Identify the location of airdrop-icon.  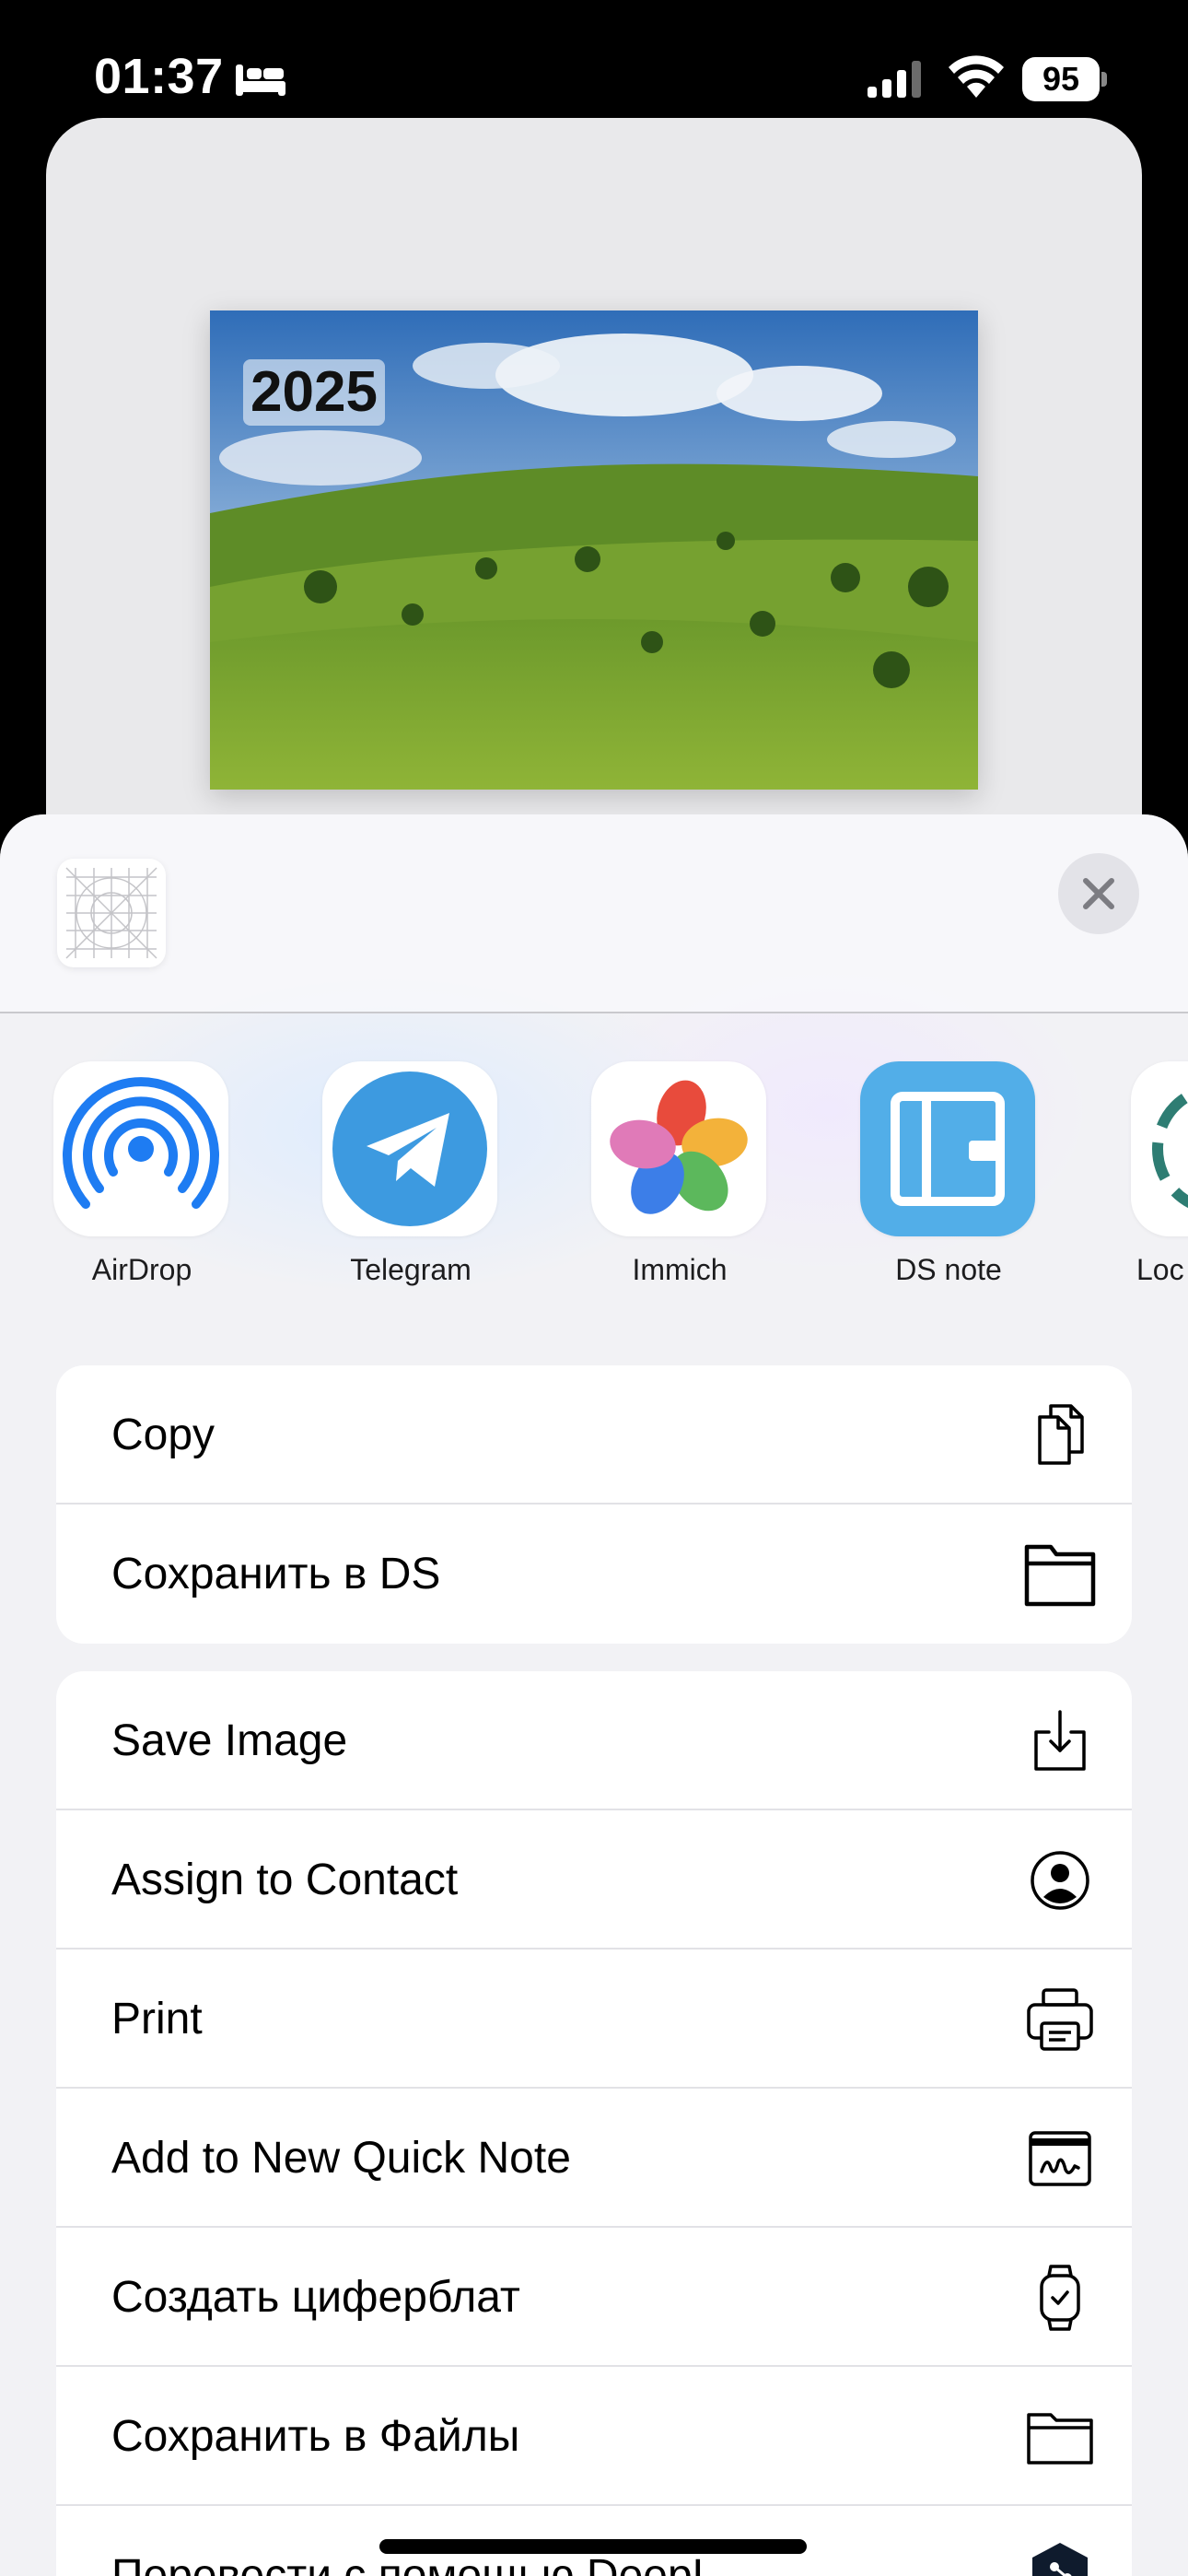
(140, 1148).